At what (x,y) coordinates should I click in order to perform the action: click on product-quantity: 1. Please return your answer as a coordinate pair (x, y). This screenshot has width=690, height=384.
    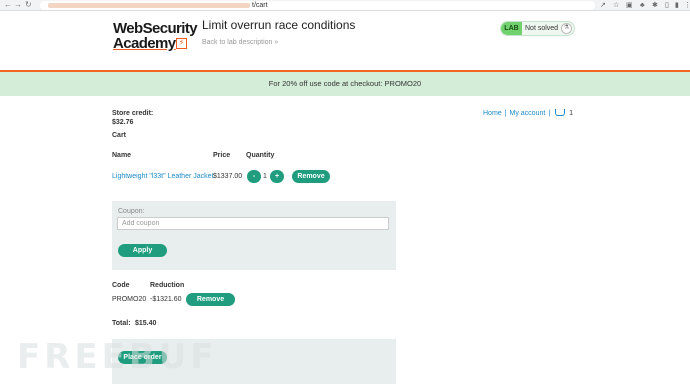
    Looking at the image, I should click on (265, 176).